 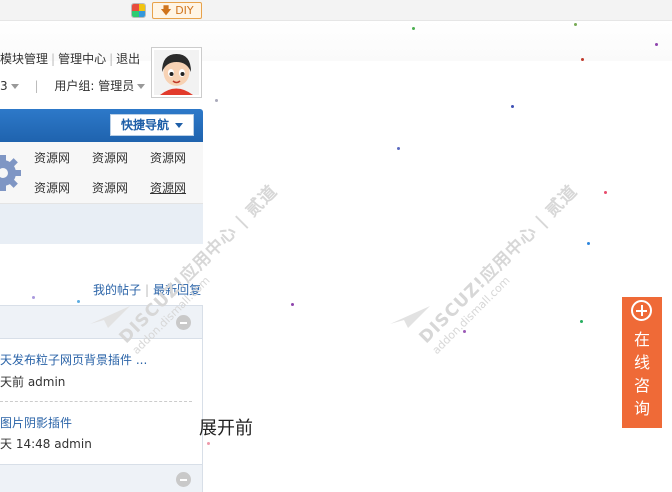 What do you see at coordinates (226, 428) in the screenshot?
I see `caption-text: 展开前` at bounding box center [226, 428].